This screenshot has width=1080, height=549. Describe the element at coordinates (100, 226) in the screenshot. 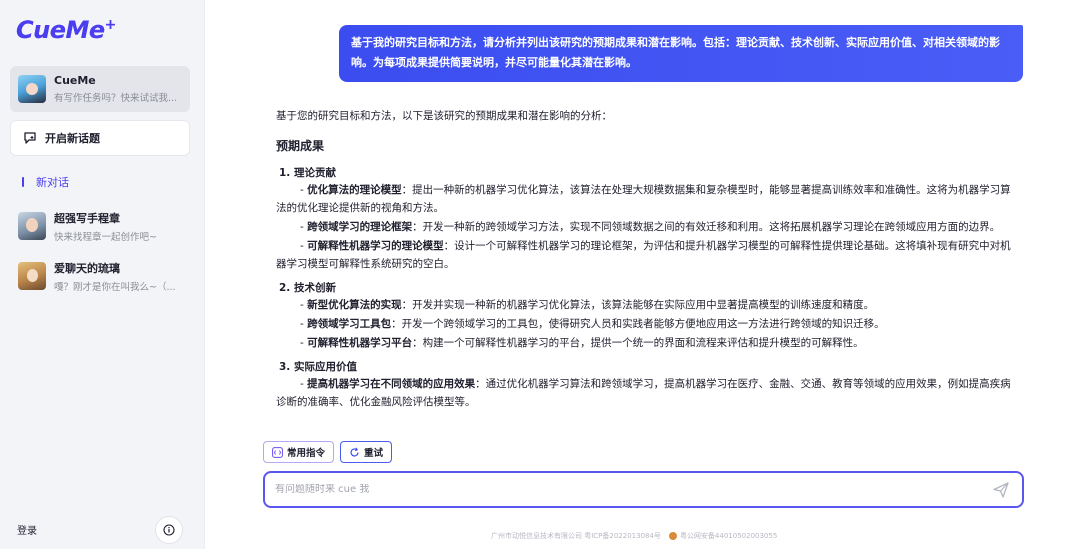

I see `chat-item-chengzhang: 超强写手程章 快来找程章一起创作吧~` at that location.